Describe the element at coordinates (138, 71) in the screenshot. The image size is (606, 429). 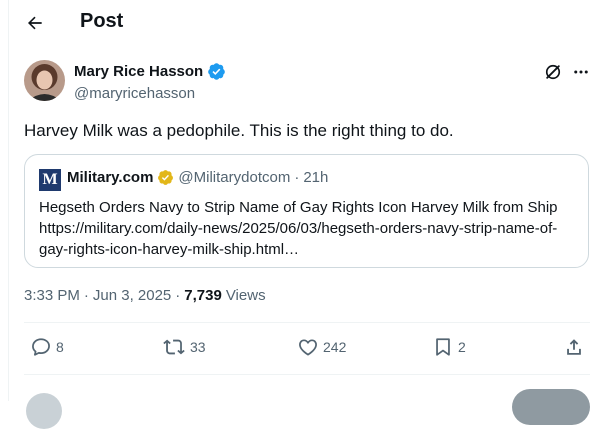
I see `author-name: Mary Rice Hasson` at that location.